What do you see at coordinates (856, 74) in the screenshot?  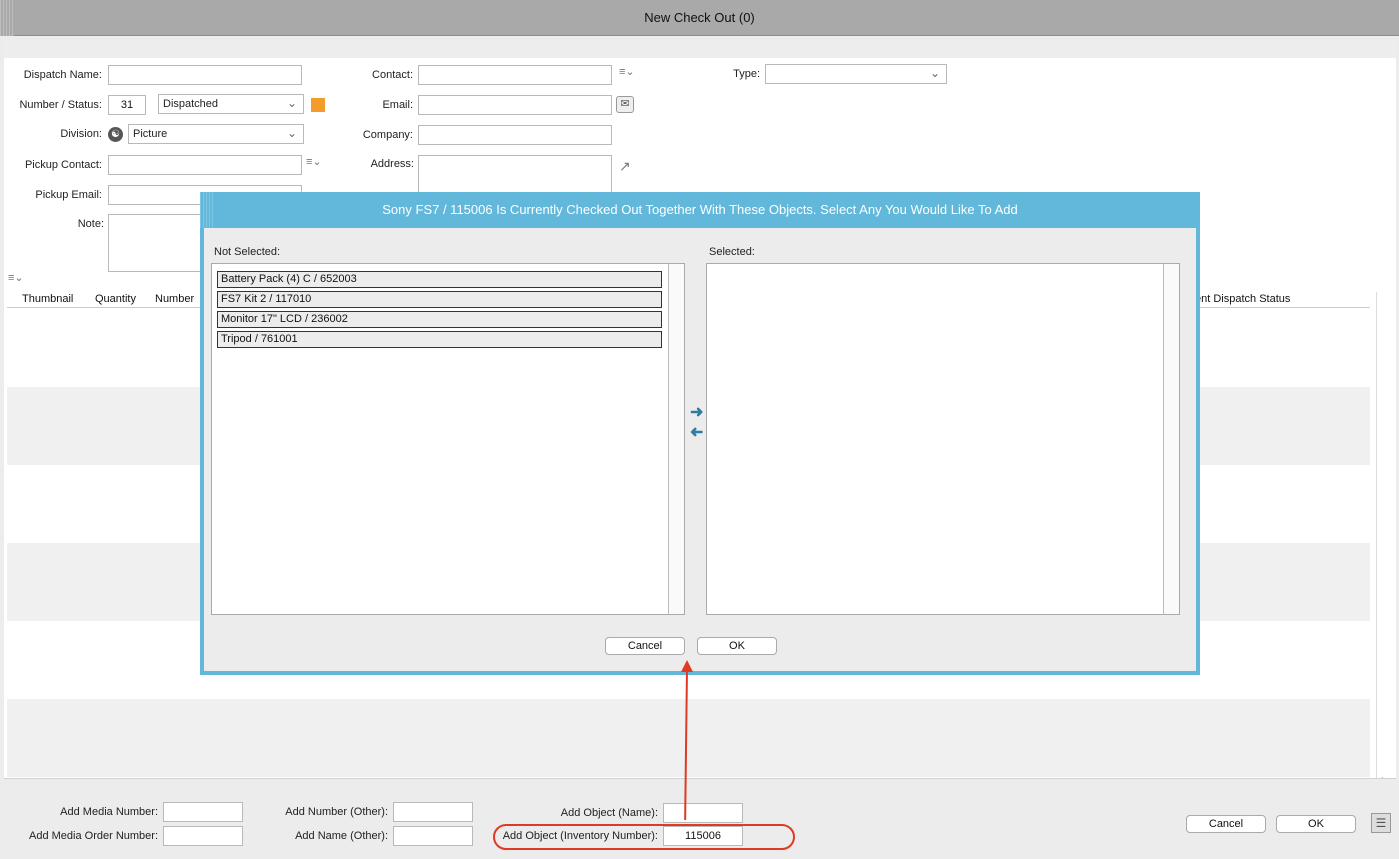 I see `type-select: ⌄` at bounding box center [856, 74].